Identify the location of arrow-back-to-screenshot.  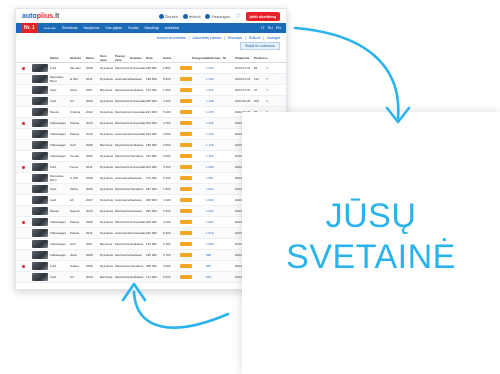
(181, 309).